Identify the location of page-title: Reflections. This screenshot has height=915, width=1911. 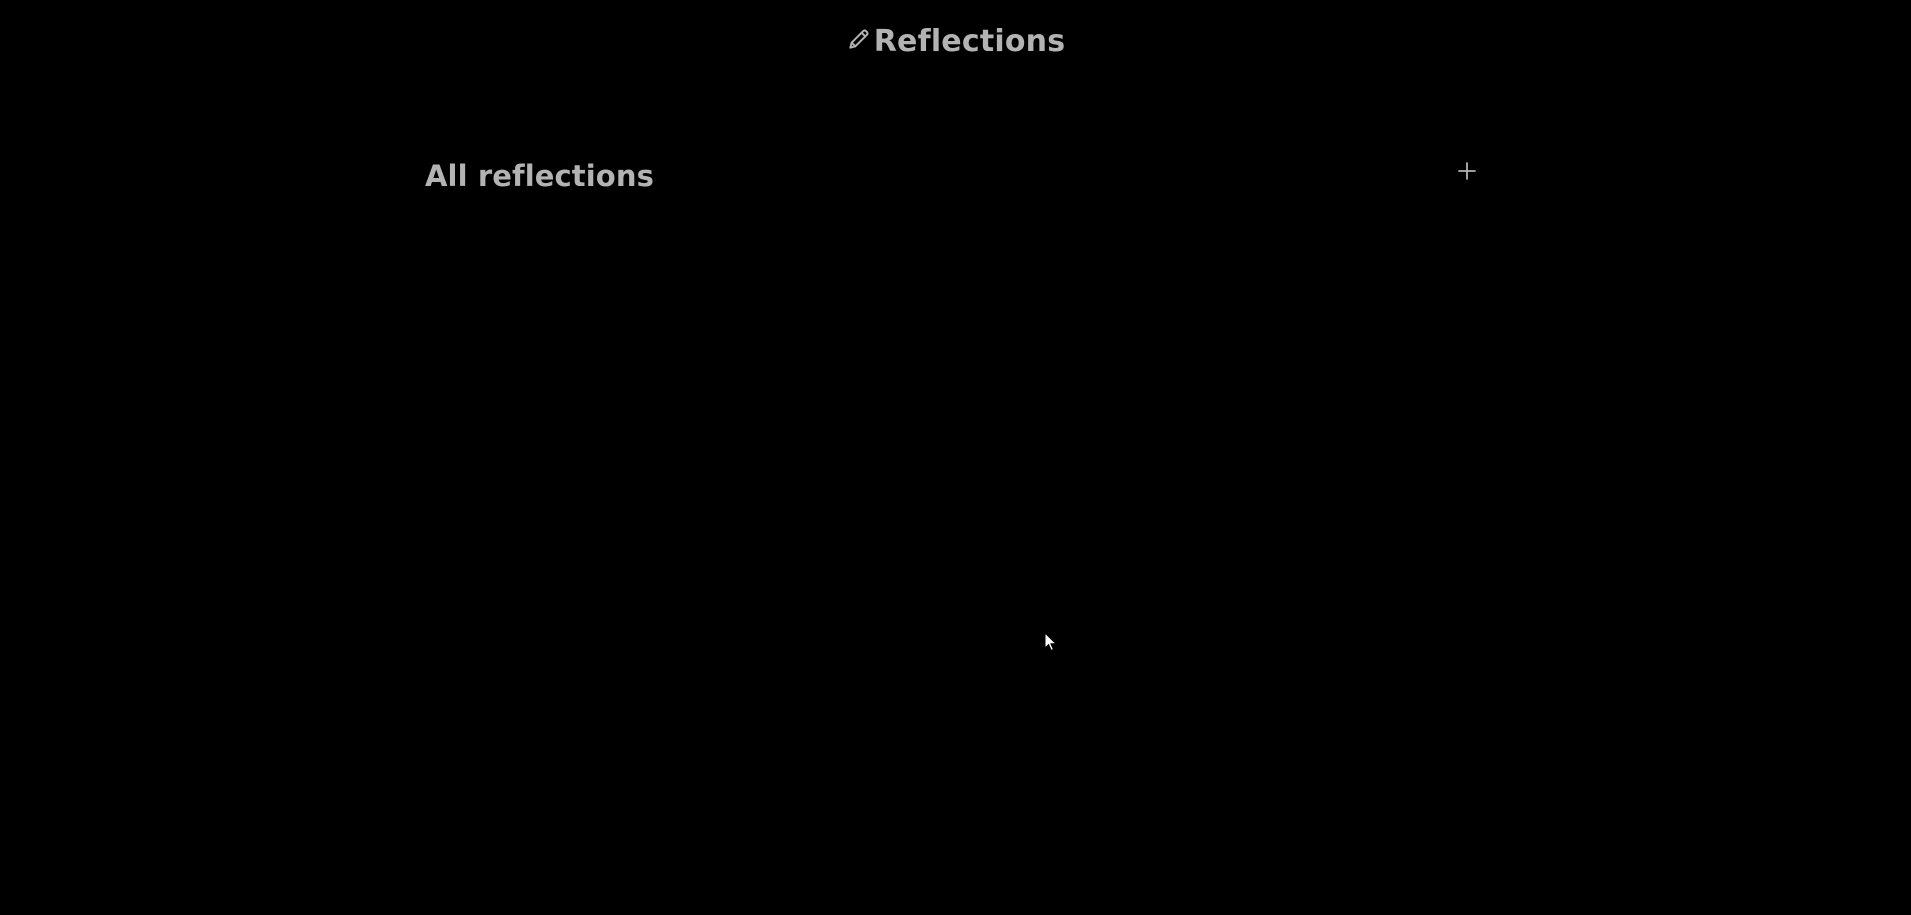
(969, 41).